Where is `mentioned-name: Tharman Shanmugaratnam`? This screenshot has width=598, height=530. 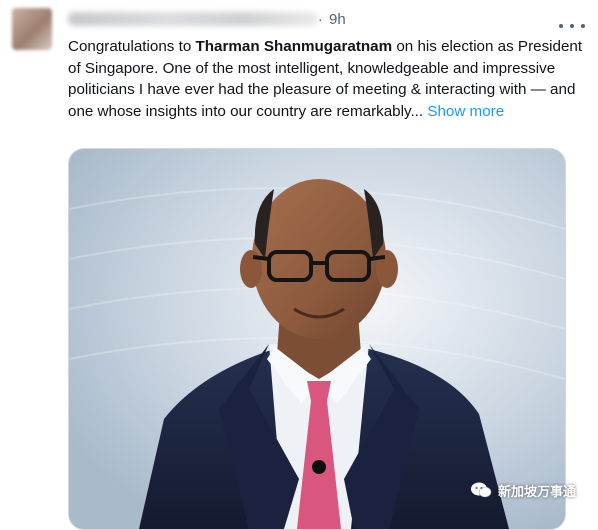 mentioned-name: Tharman Shanmugaratnam is located at coordinates (294, 46).